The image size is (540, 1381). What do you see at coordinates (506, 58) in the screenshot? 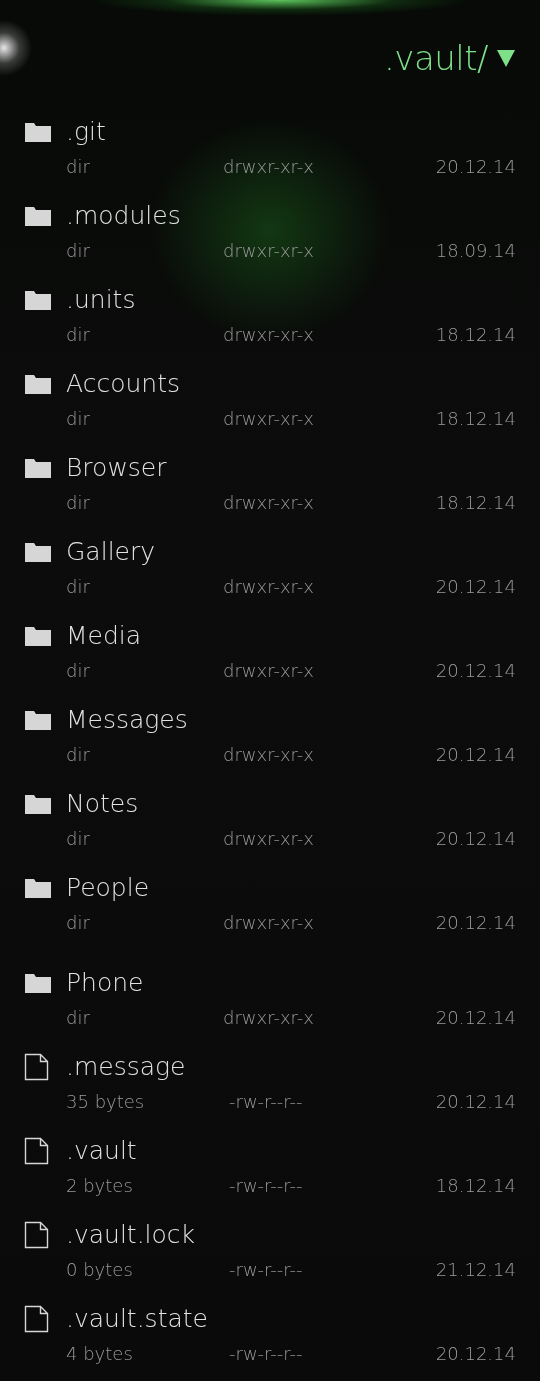
I see `dropdown-icon` at bounding box center [506, 58].